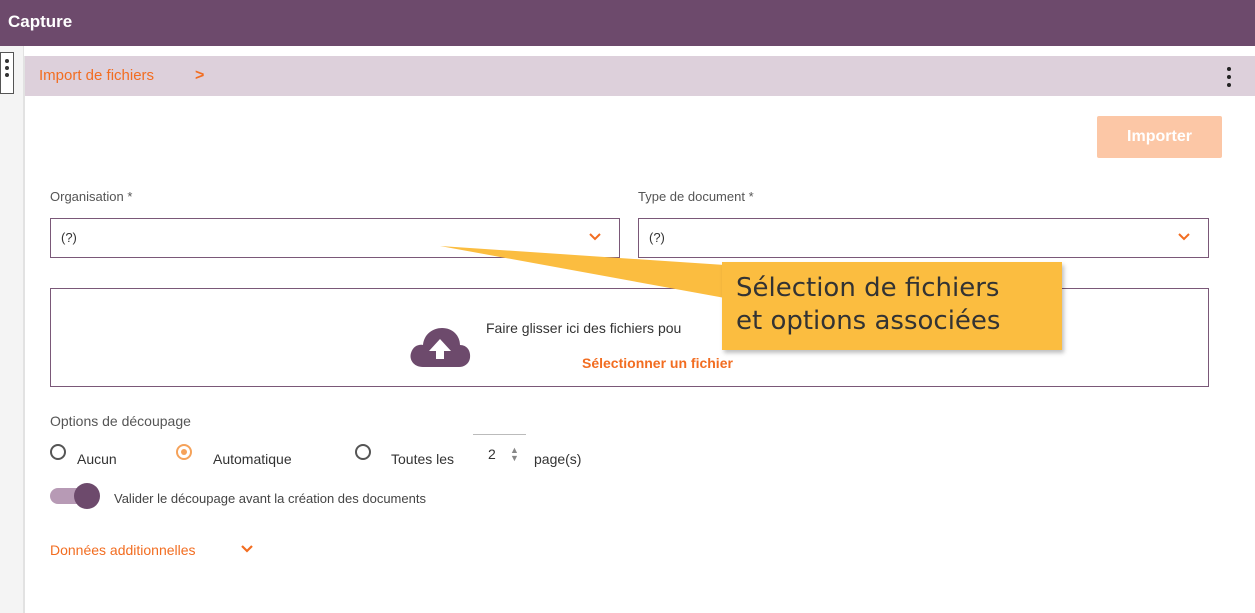  What do you see at coordinates (499, 452) in the screenshot?
I see `pages-stepper: 2 ▲ ▼` at bounding box center [499, 452].